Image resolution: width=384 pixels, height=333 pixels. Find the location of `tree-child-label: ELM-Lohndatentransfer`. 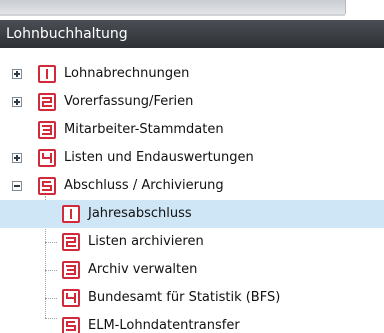

tree-child-label: ELM-Lohndatentransfer is located at coordinates (164, 325).